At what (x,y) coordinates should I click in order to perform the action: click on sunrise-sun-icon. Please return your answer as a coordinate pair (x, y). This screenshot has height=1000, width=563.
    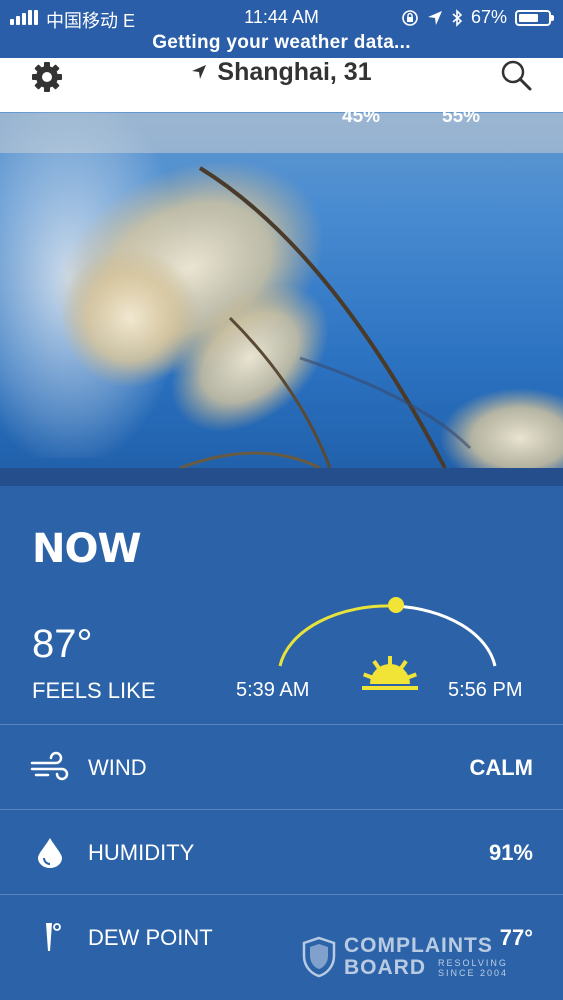
    Looking at the image, I should click on (390, 673).